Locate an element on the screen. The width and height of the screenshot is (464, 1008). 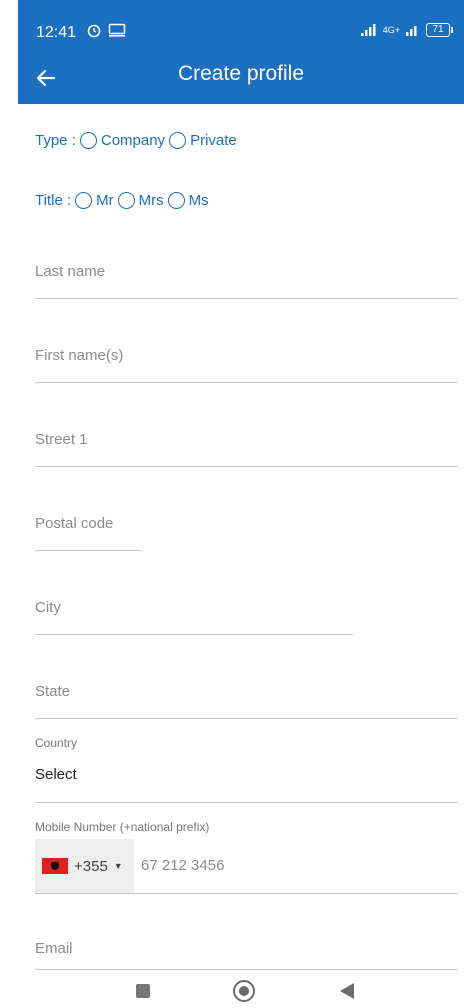
country-code-picker: +355 ▼ is located at coordinates (84, 866).